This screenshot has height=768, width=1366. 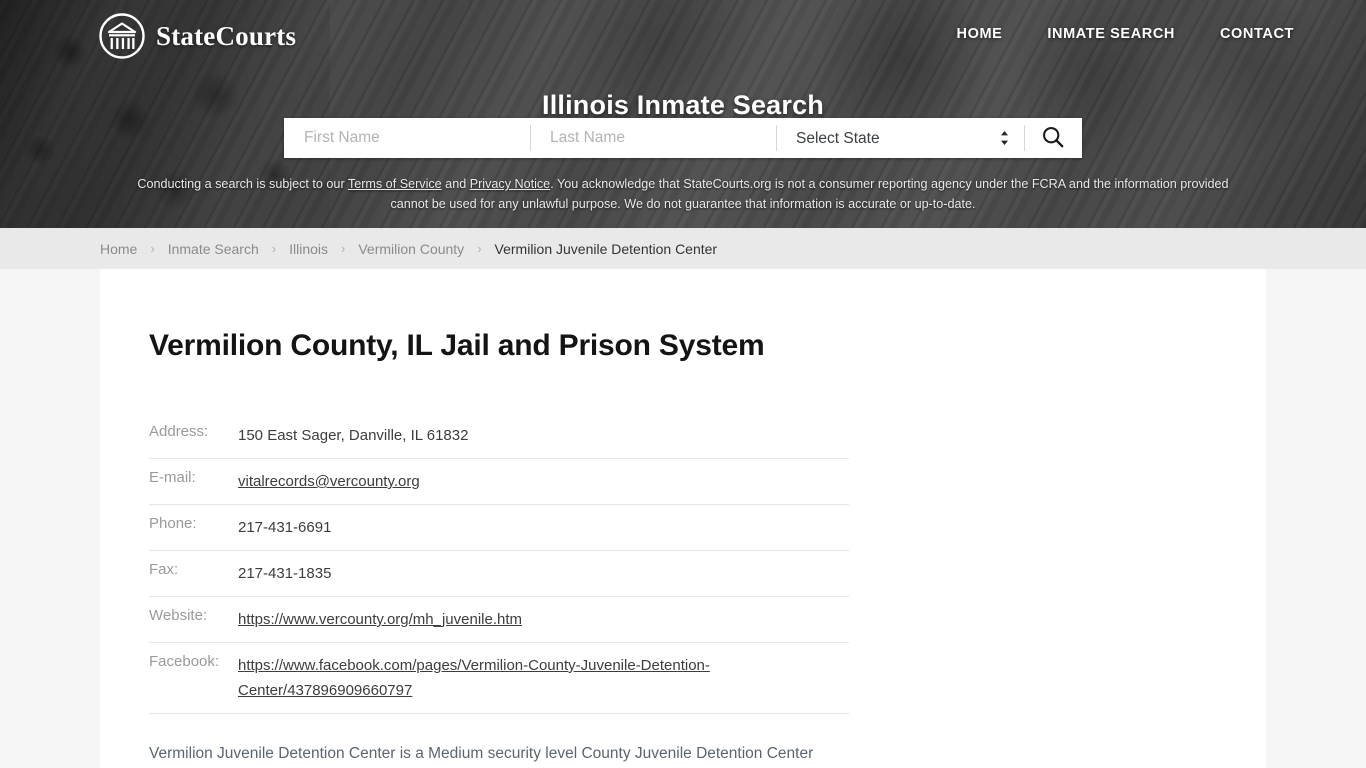 What do you see at coordinates (178, 615) in the screenshot?
I see `info-label-website: Website:` at bounding box center [178, 615].